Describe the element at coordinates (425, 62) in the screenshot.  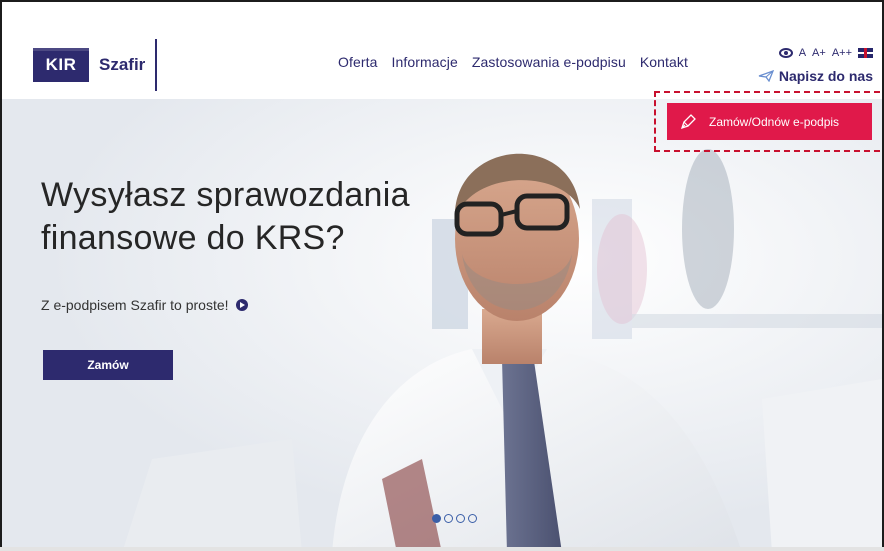
I see `nav-informacje: Informacje` at that location.